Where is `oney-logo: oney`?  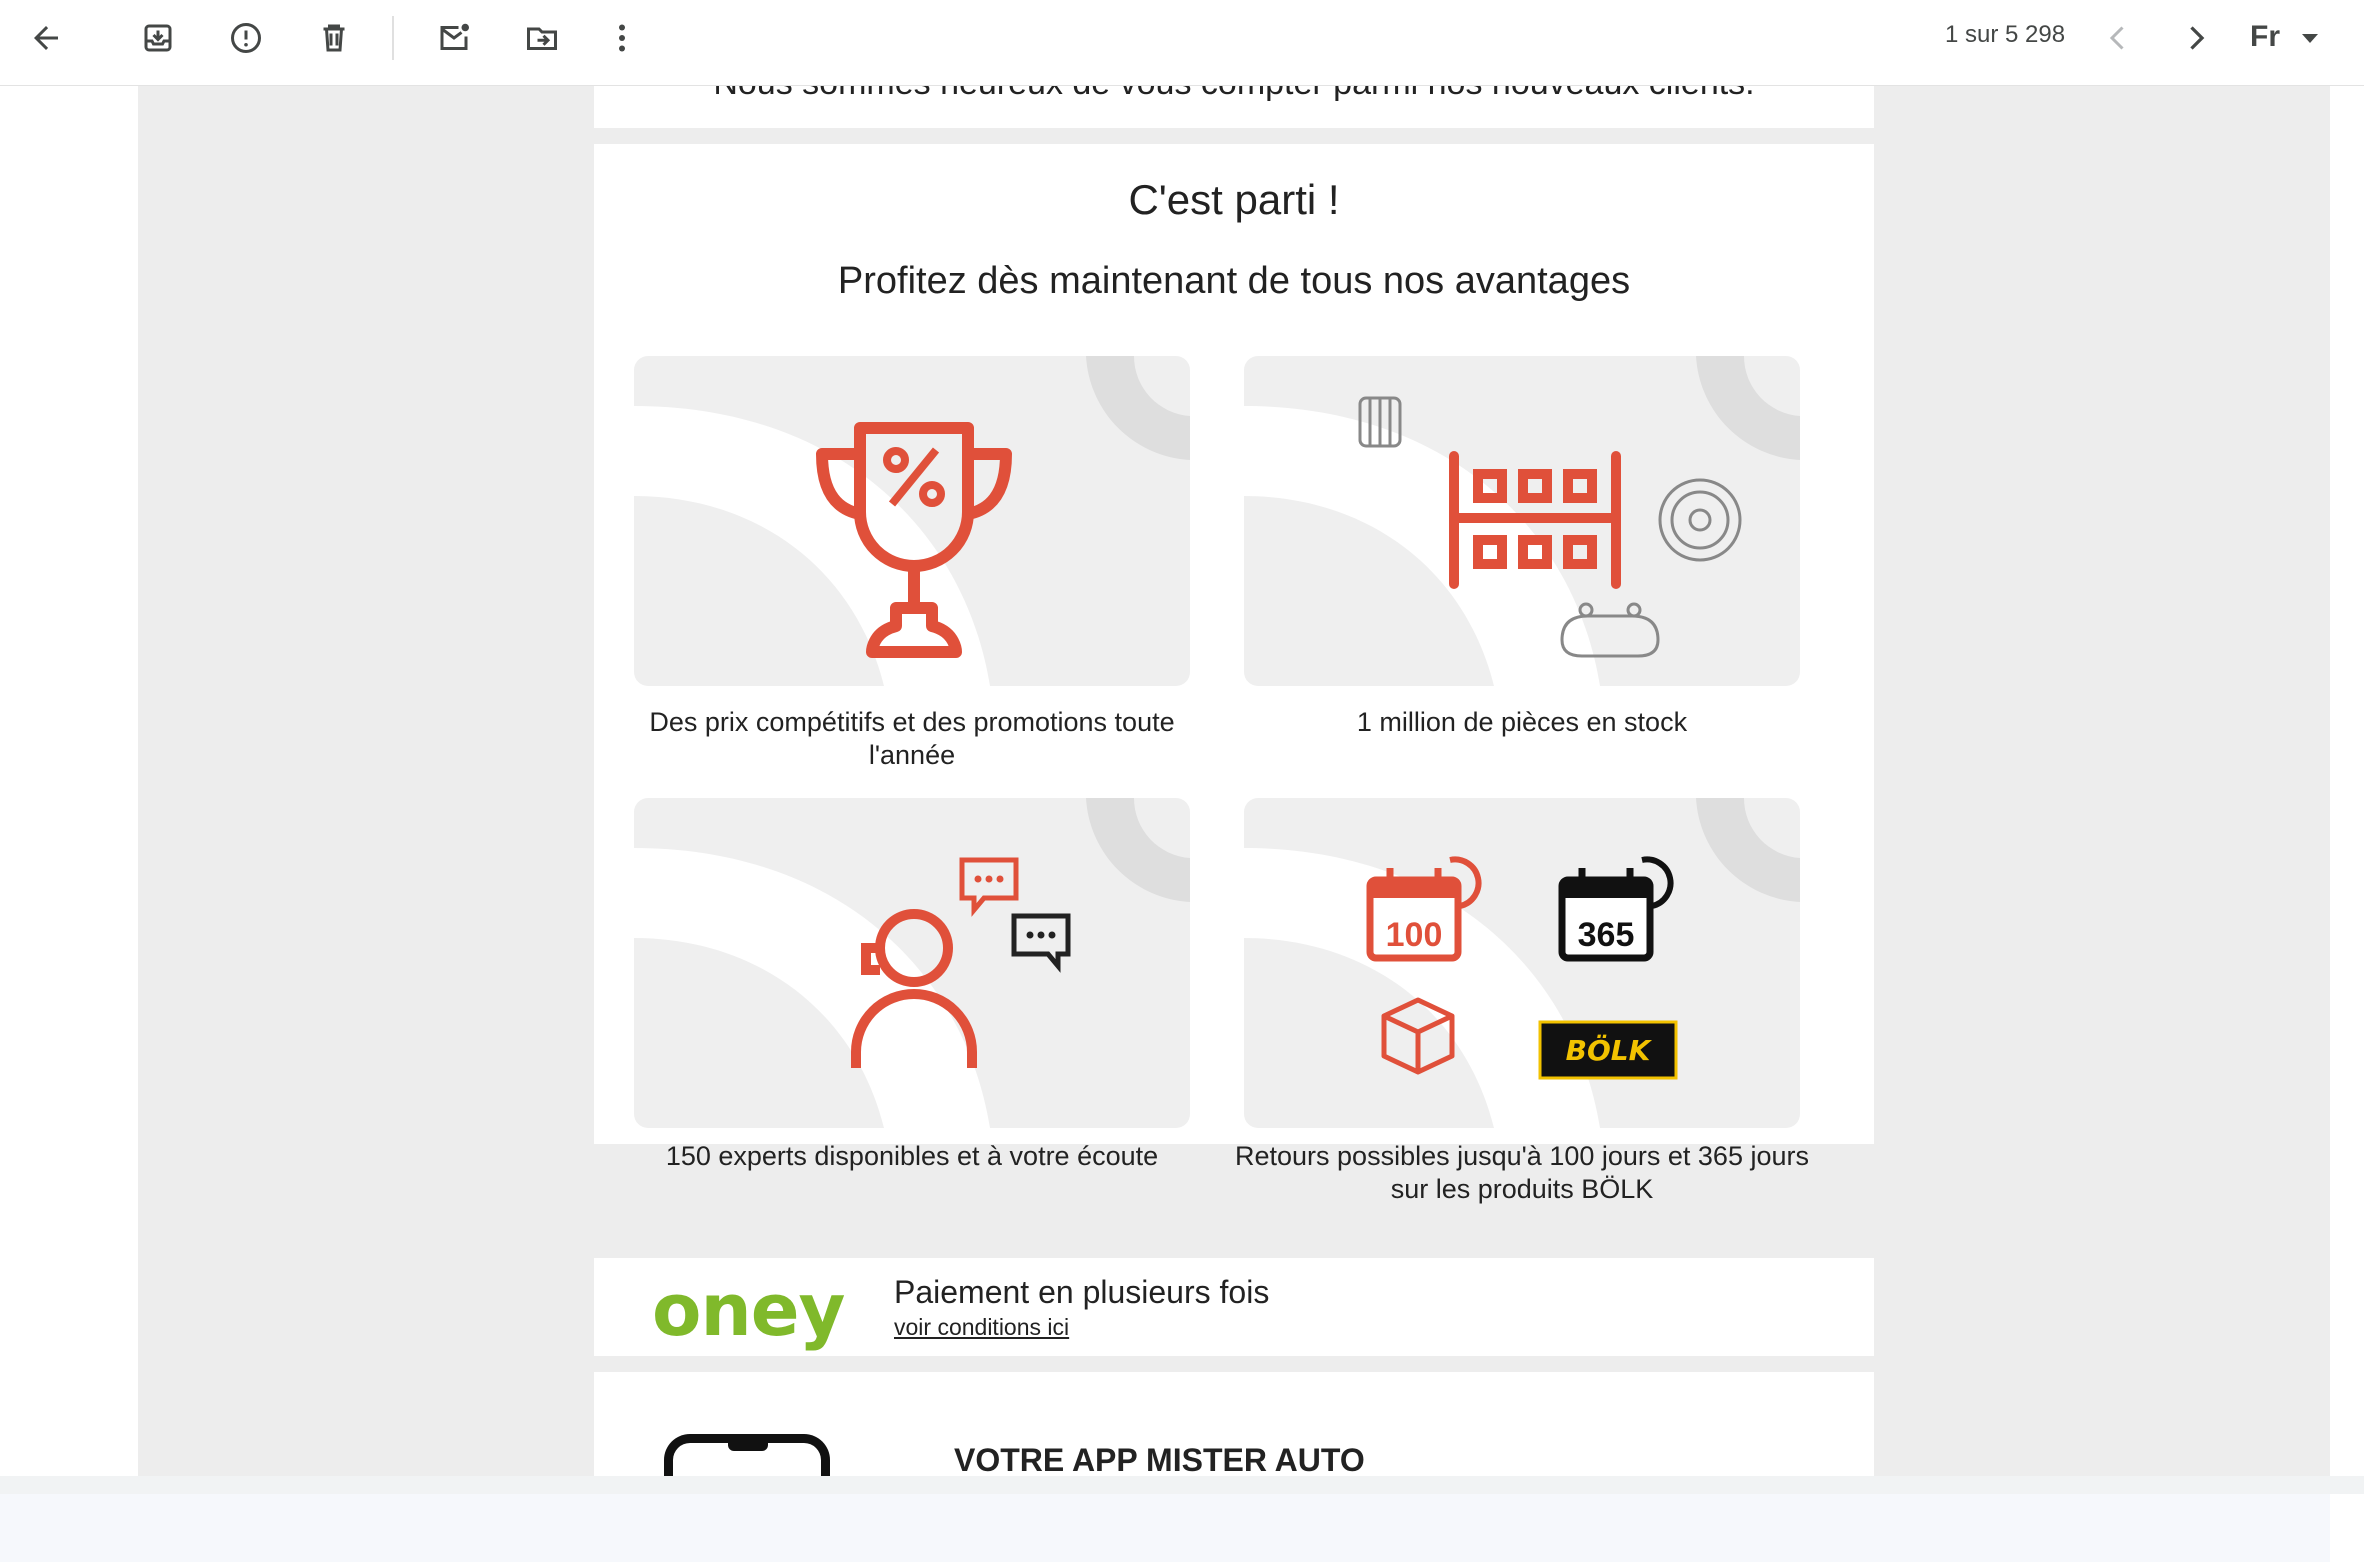 oney-logo: oney is located at coordinates (748, 1310).